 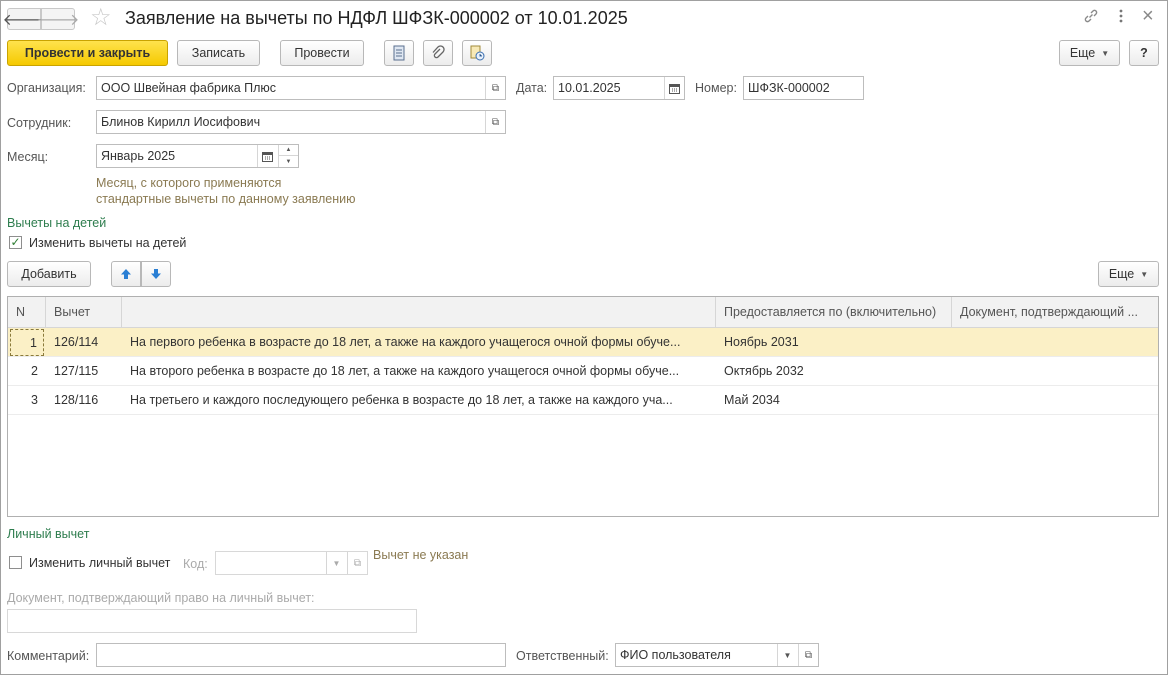 What do you see at coordinates (1121, 274) in the screenshot?
I see `table-more-label: Еще` at bounding box center [1121, 274].